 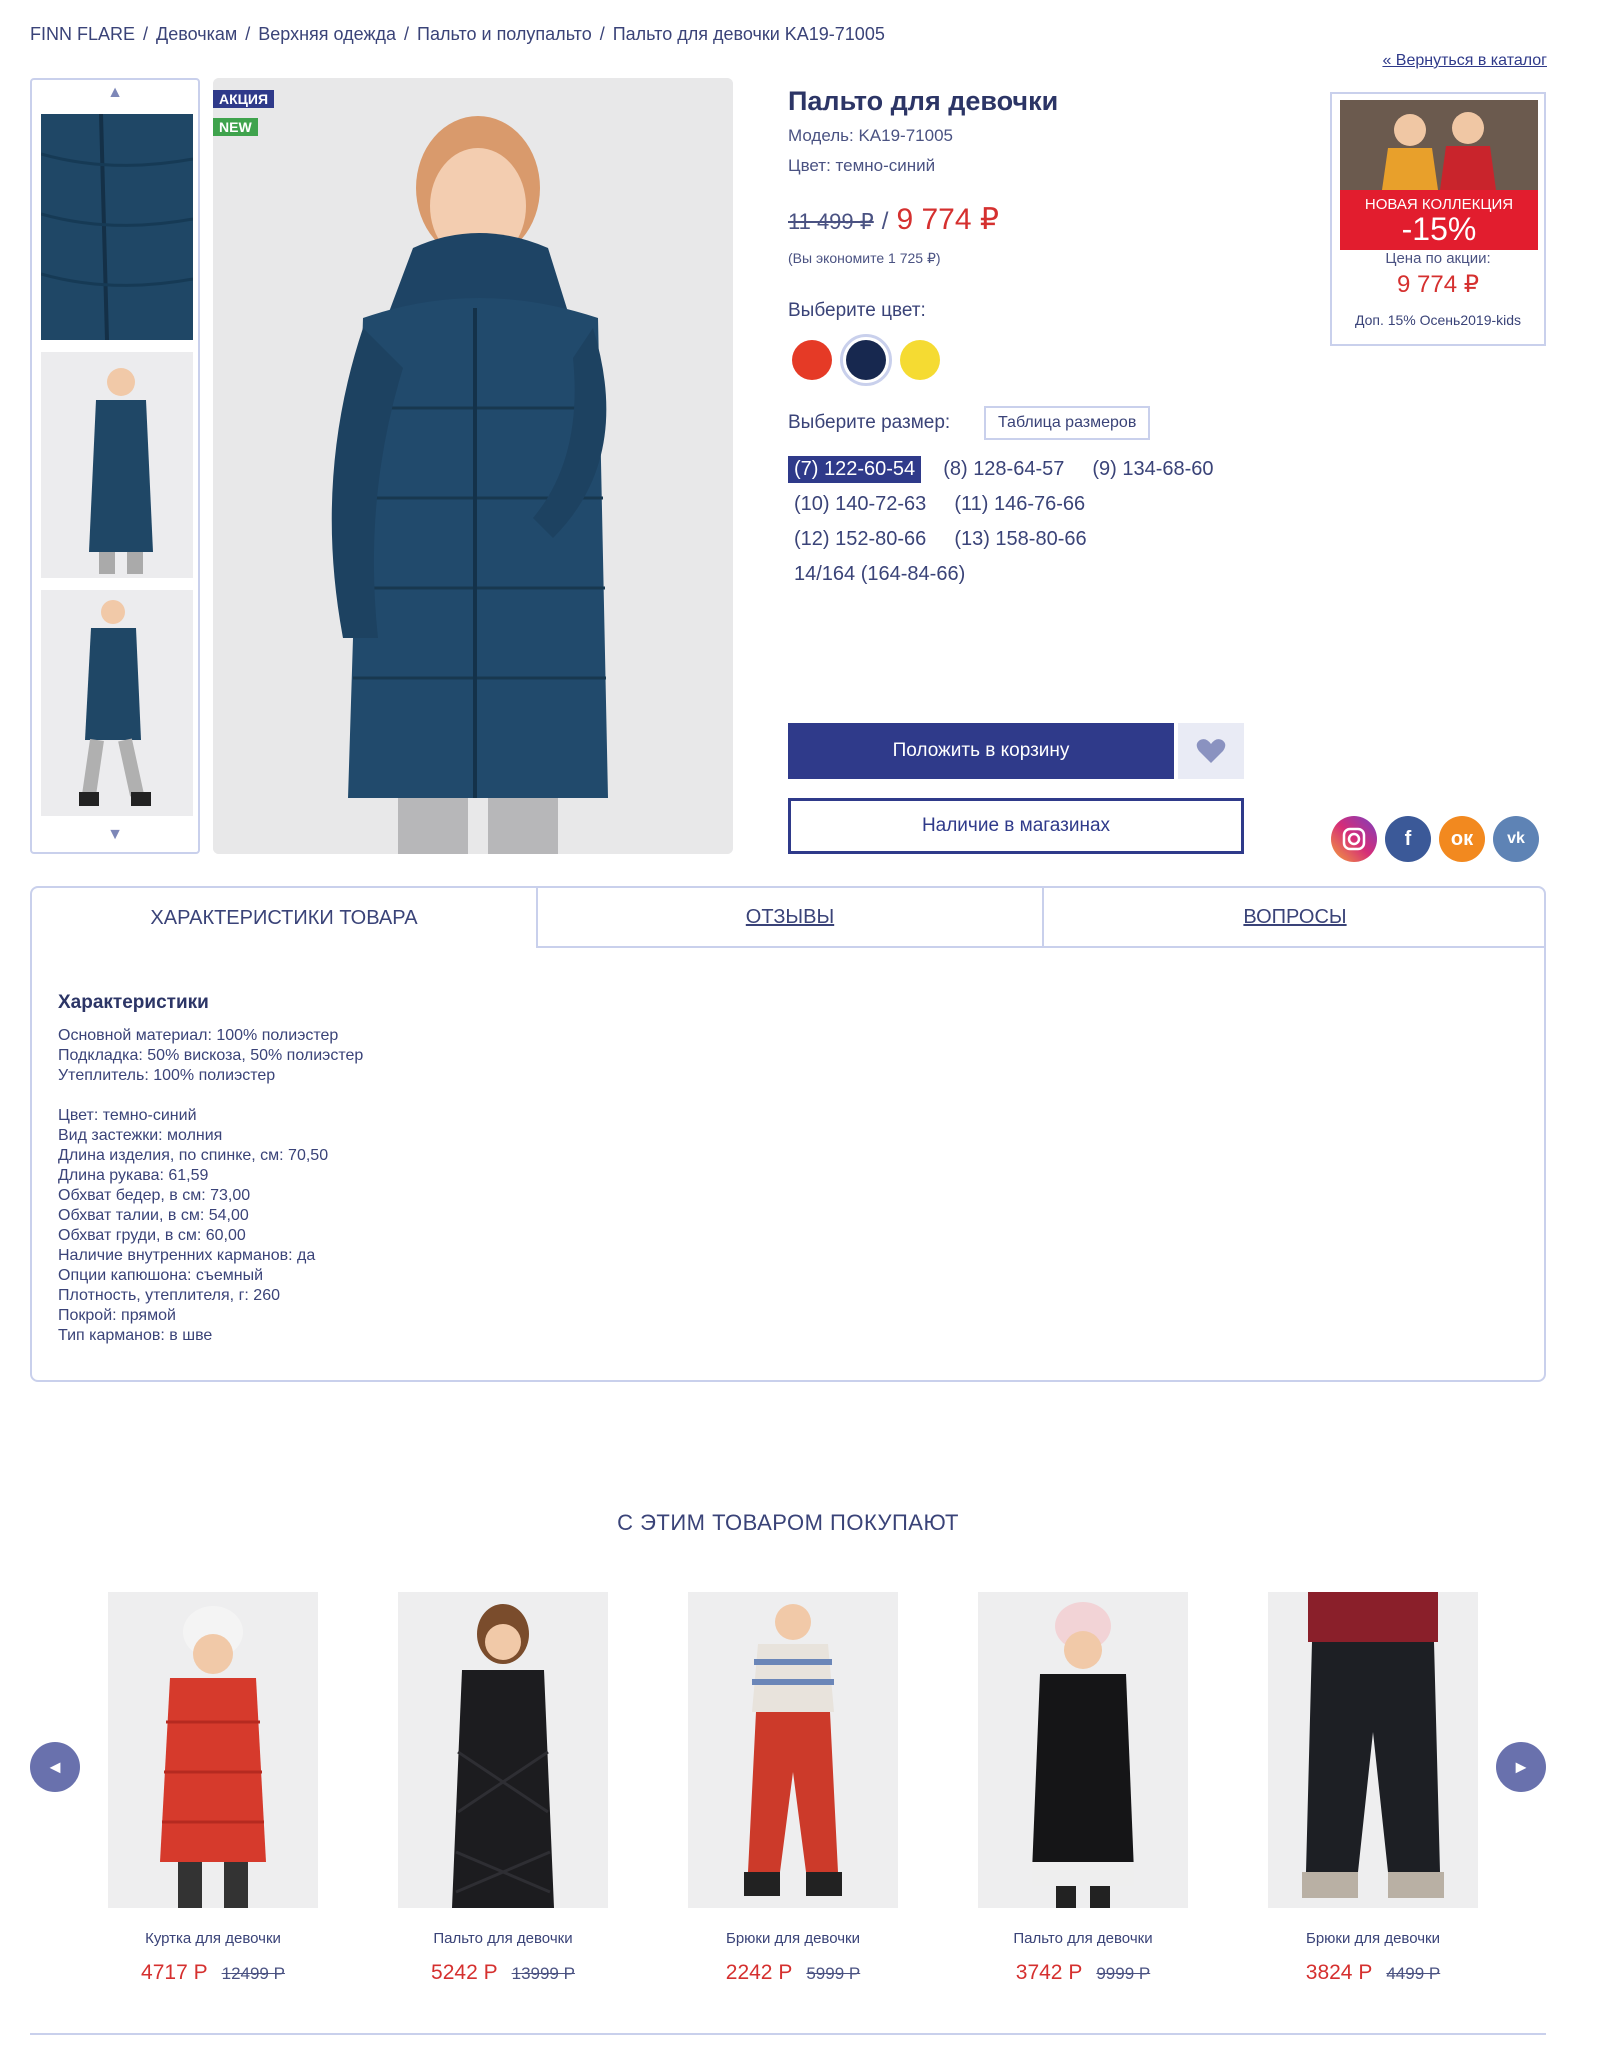 I want to click on promo-discount: -15%, so click(x=1439, y=229).